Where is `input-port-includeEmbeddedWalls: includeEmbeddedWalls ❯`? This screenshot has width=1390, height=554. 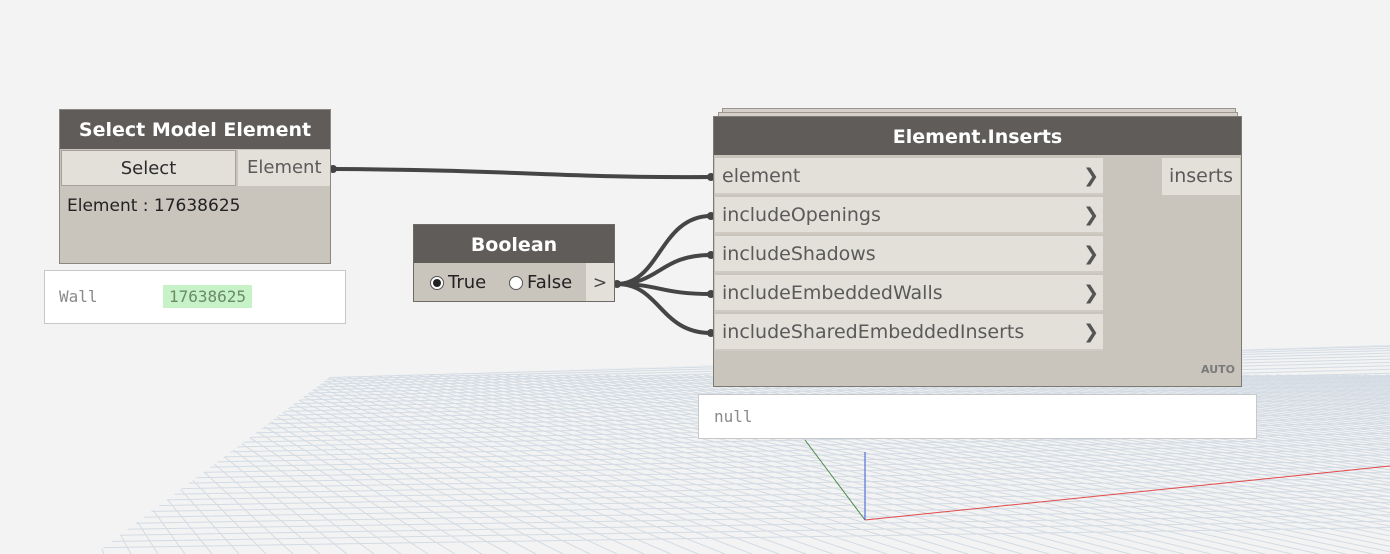
input-port-includeEmbeddedWalls: includeEmbeddedWalls ❯ is located at coordinates (909, 293).